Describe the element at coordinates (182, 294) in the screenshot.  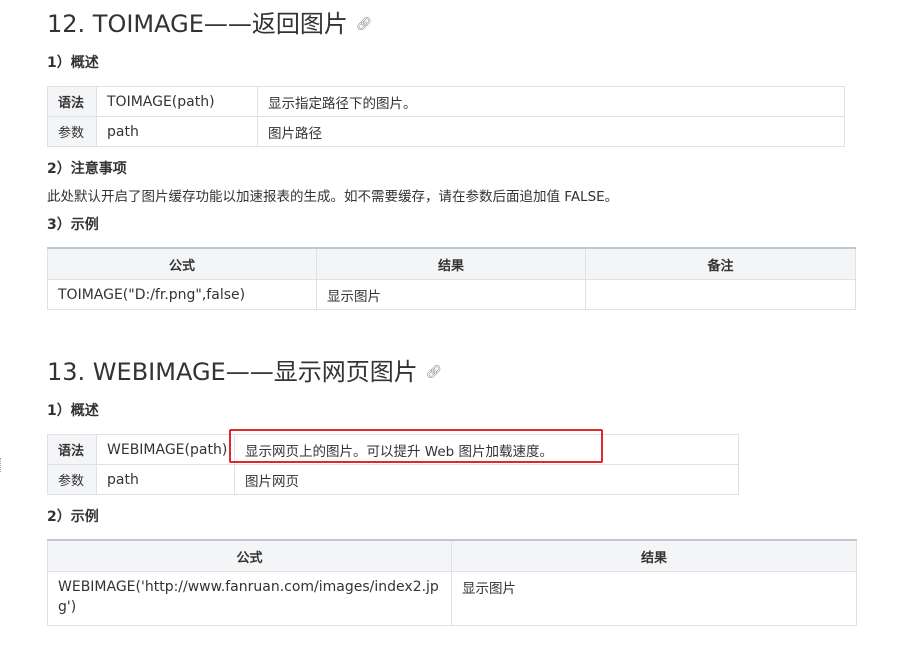
I see `formula-cell: TOIMAGE("D:/fr.png",false)` at that location.